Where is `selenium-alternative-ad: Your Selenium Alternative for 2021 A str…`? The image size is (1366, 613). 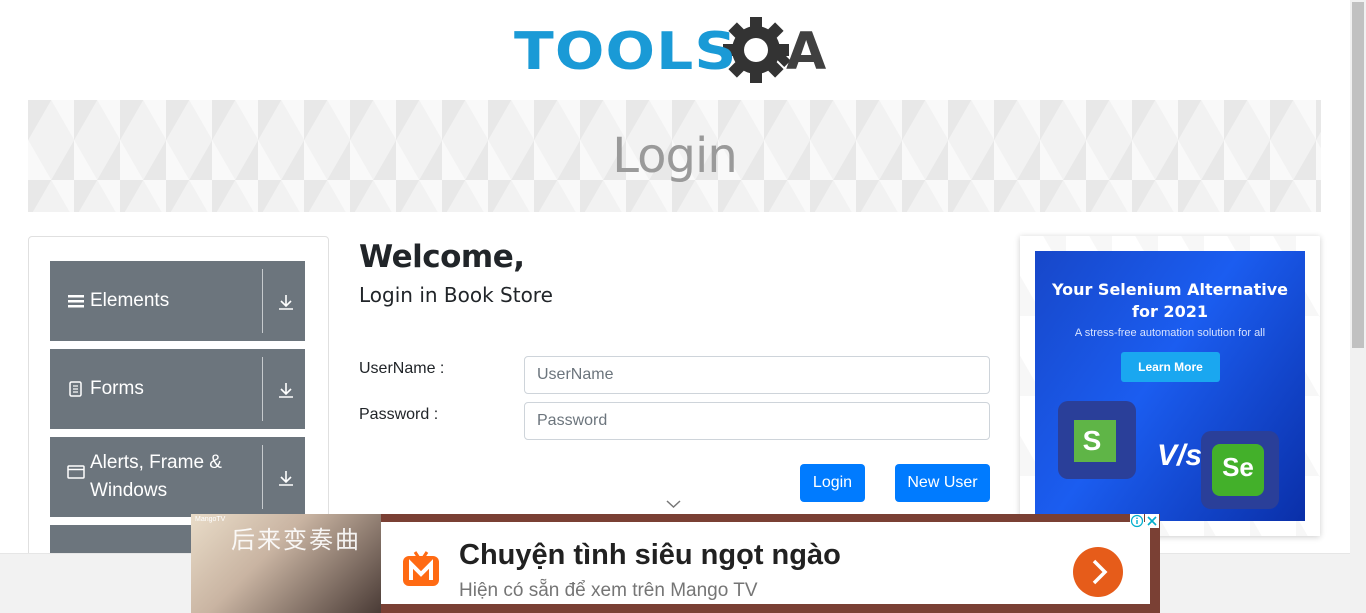
selenium-alternative-ad: Your Selenium Alternative for 2021 A str… is located at coordinates (1170, 386).